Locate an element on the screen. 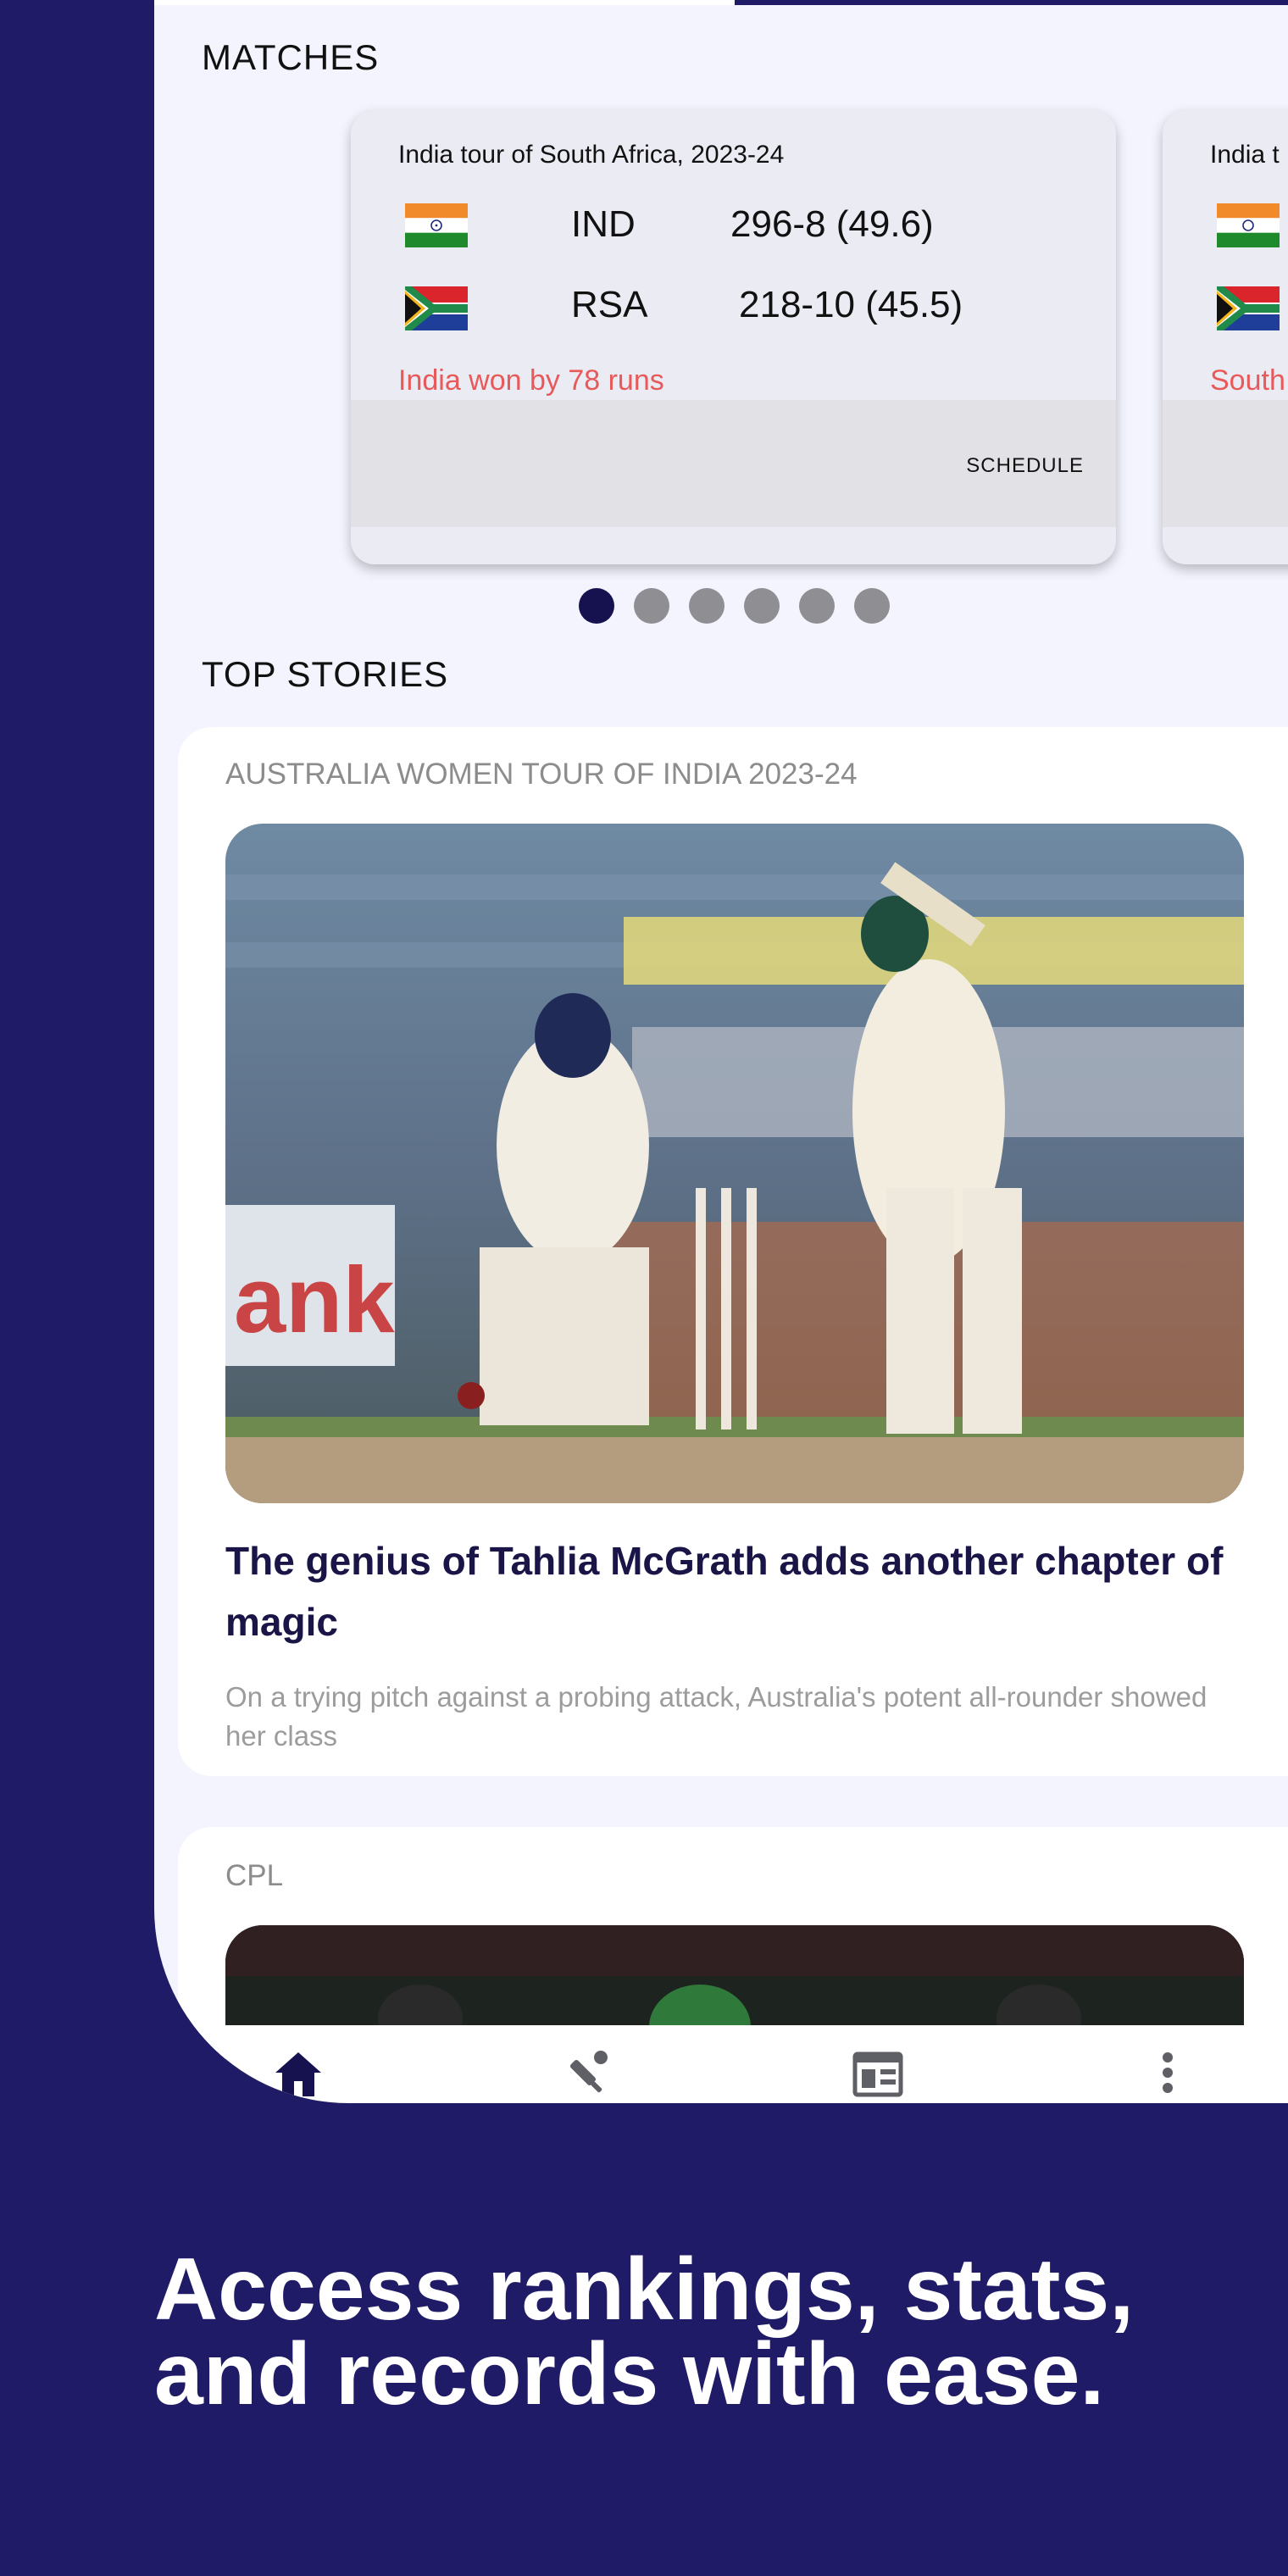 This screenshot has width=1288, height=2576. home-icon is located at coordinates (298, 2072).